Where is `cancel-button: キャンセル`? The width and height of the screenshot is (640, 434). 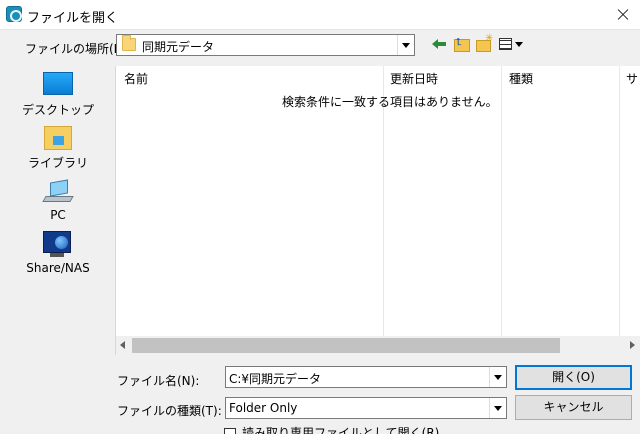 cancel-button: キャンセル is located at coordinates (573, 407).